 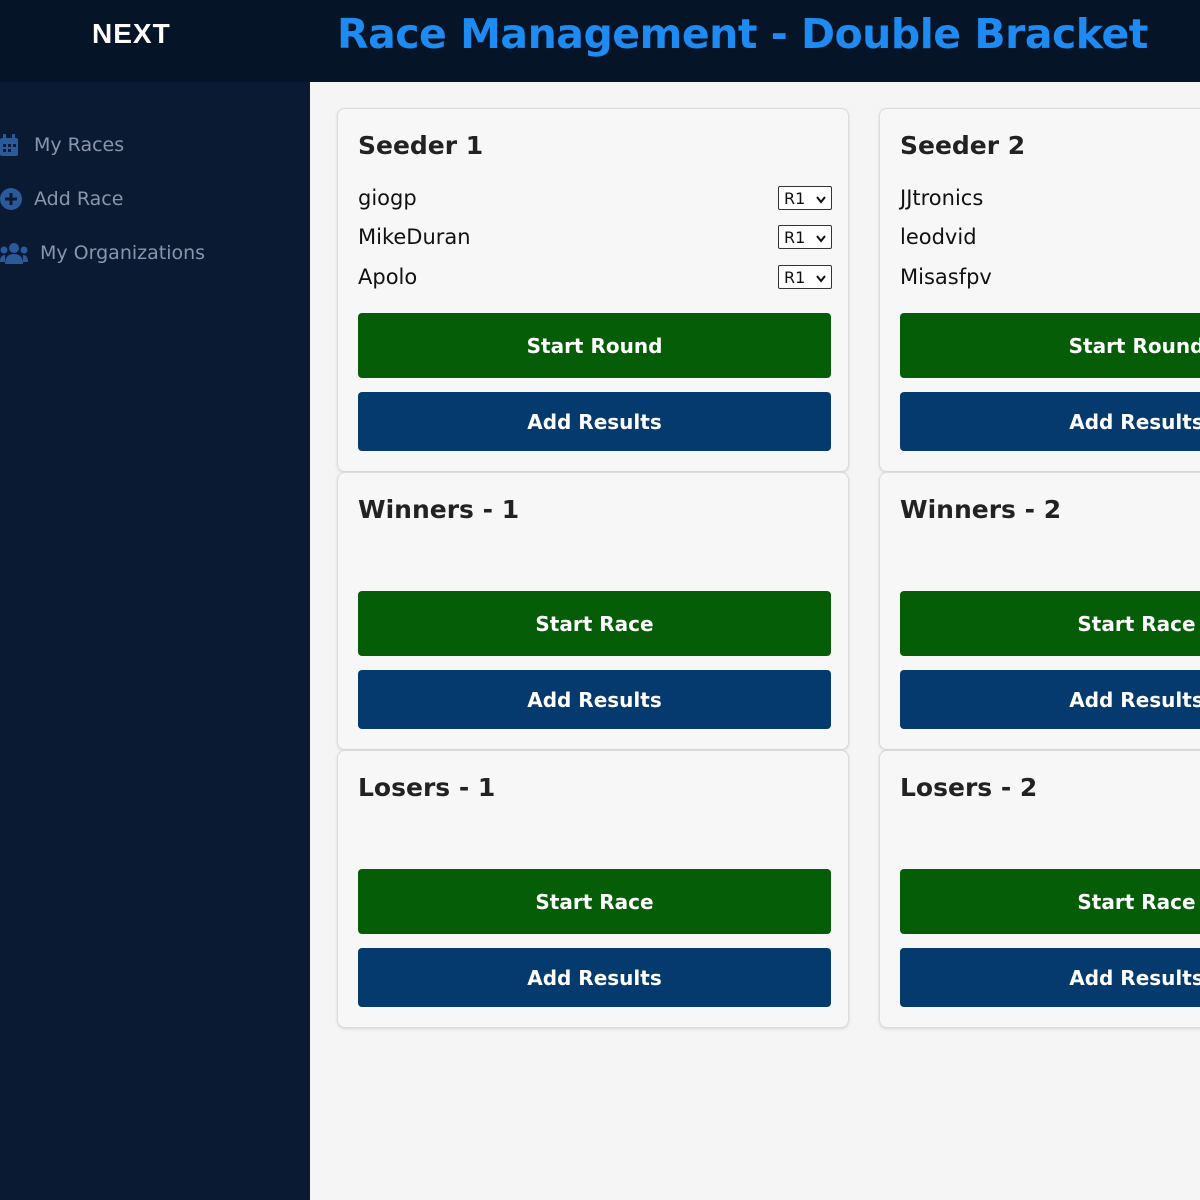 I want to click on page-title: Race Management - Double Bracket, so click(x=742, y=34).